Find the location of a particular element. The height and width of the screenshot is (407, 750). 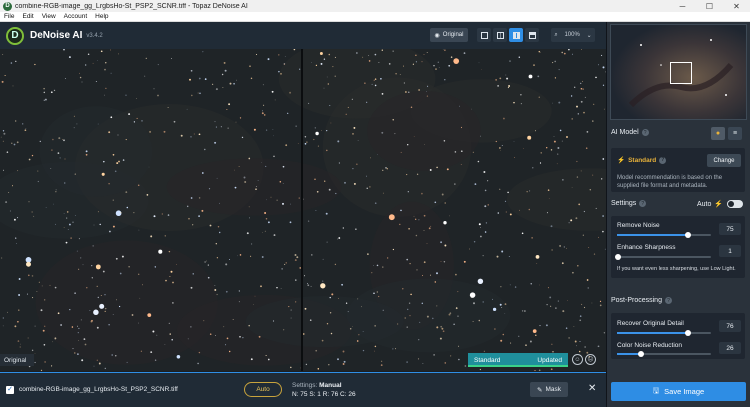

recover-detail-value: 76 is located at coordinates (730, 326).